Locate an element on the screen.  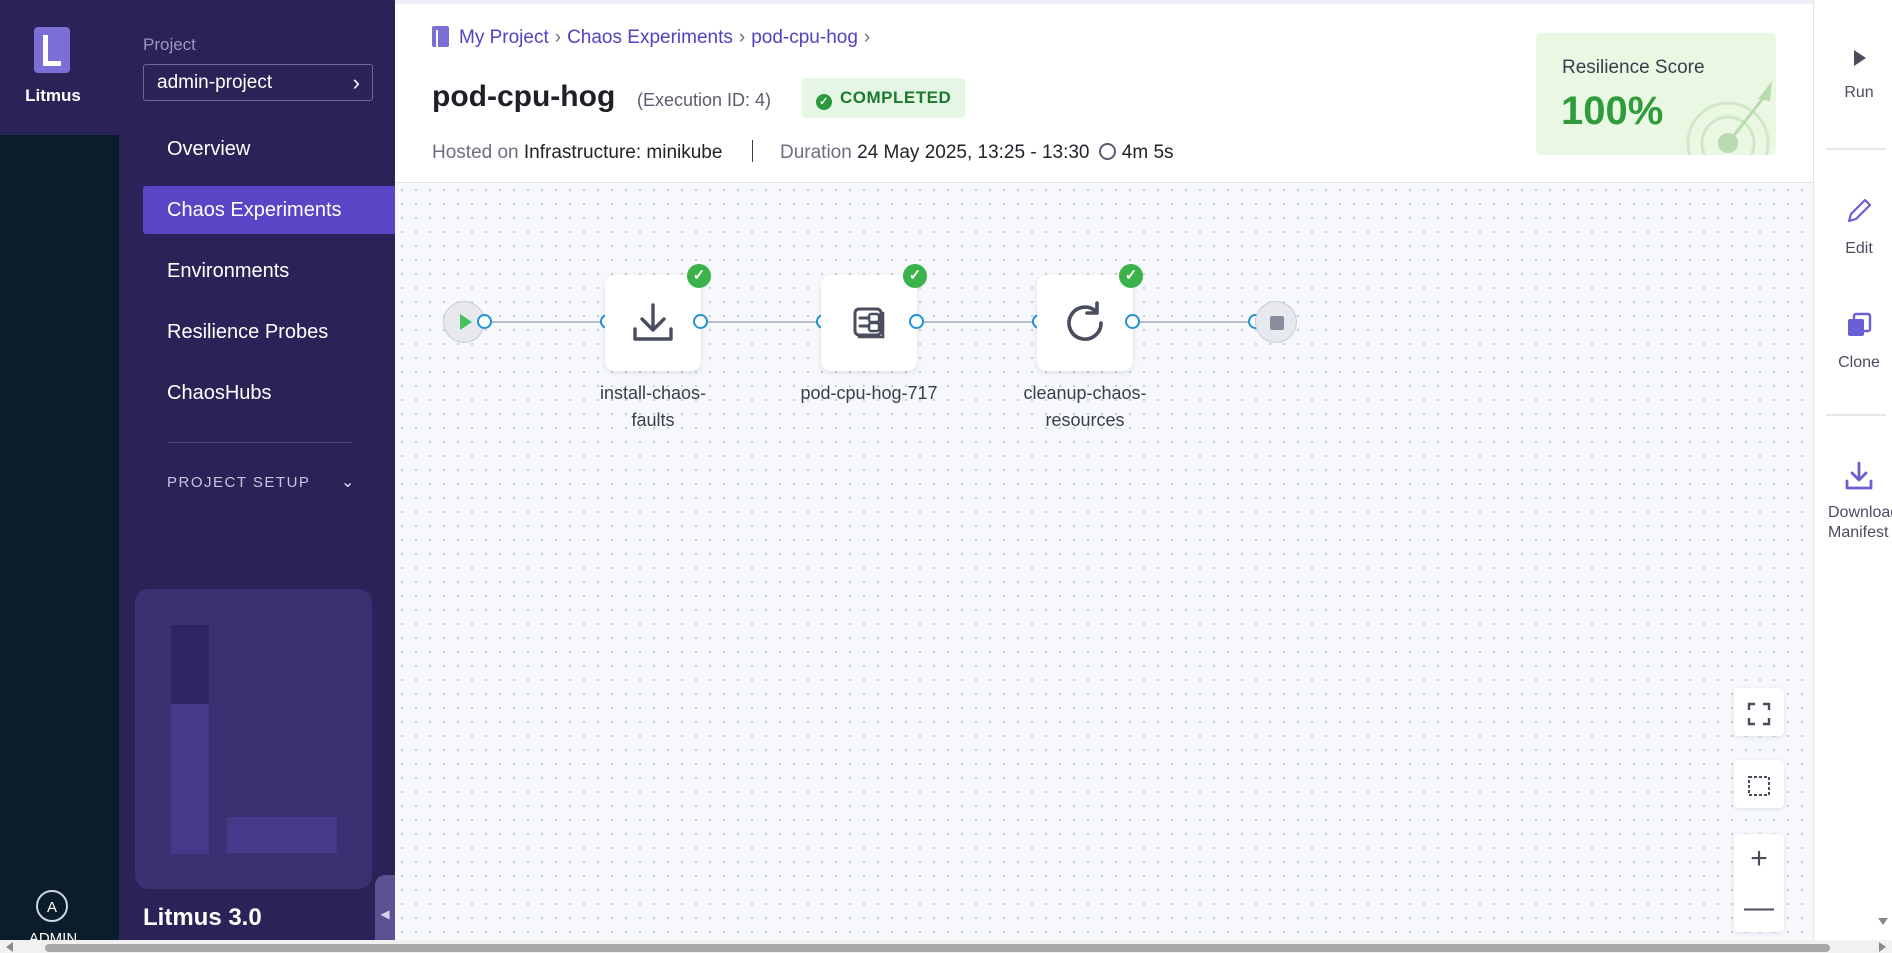
scroll-right-arrow is located at coordinates (1882, 947).